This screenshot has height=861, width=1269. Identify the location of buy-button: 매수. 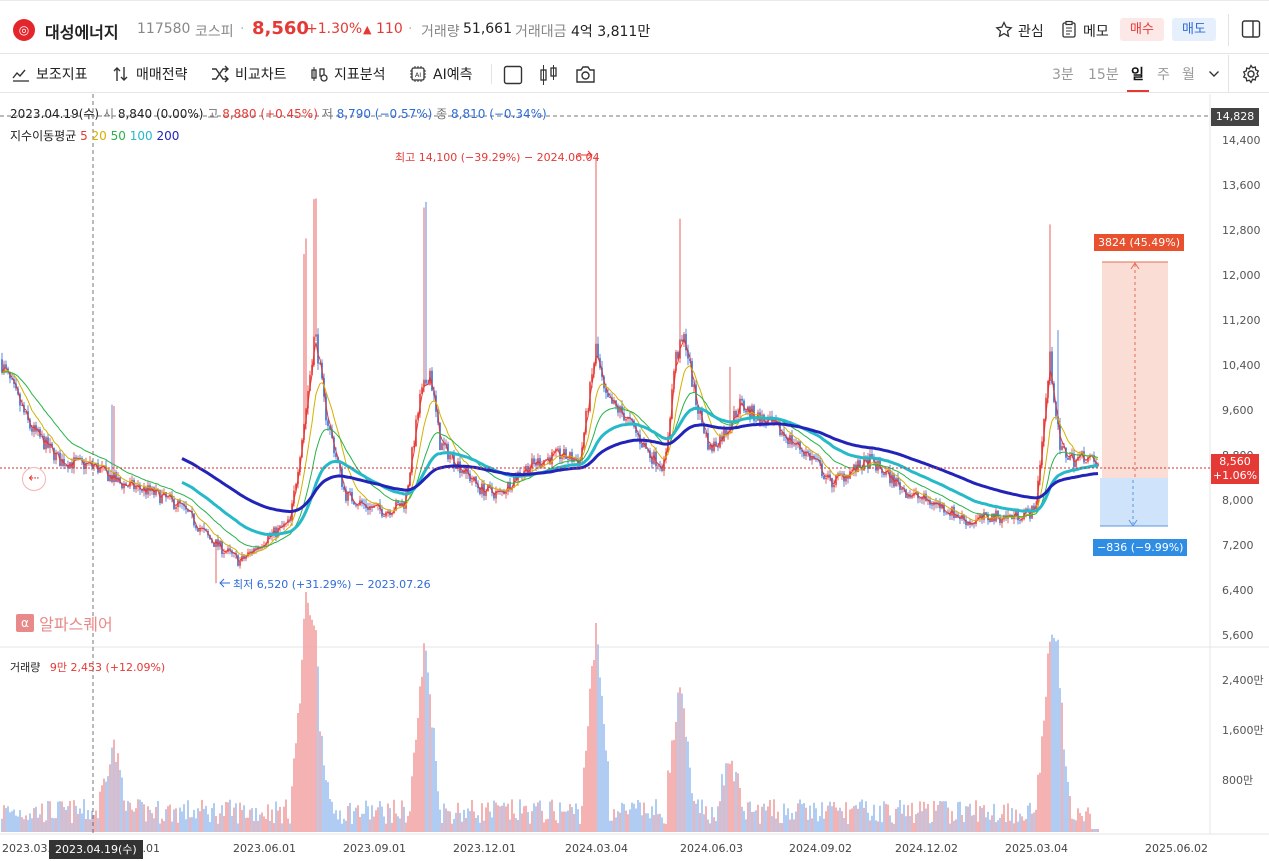
(1142, 29).